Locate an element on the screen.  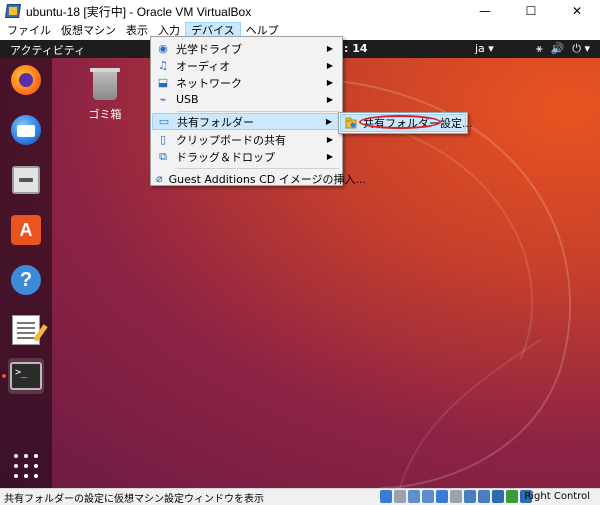
thunderbird-icon is located at coordinates (26, 130).